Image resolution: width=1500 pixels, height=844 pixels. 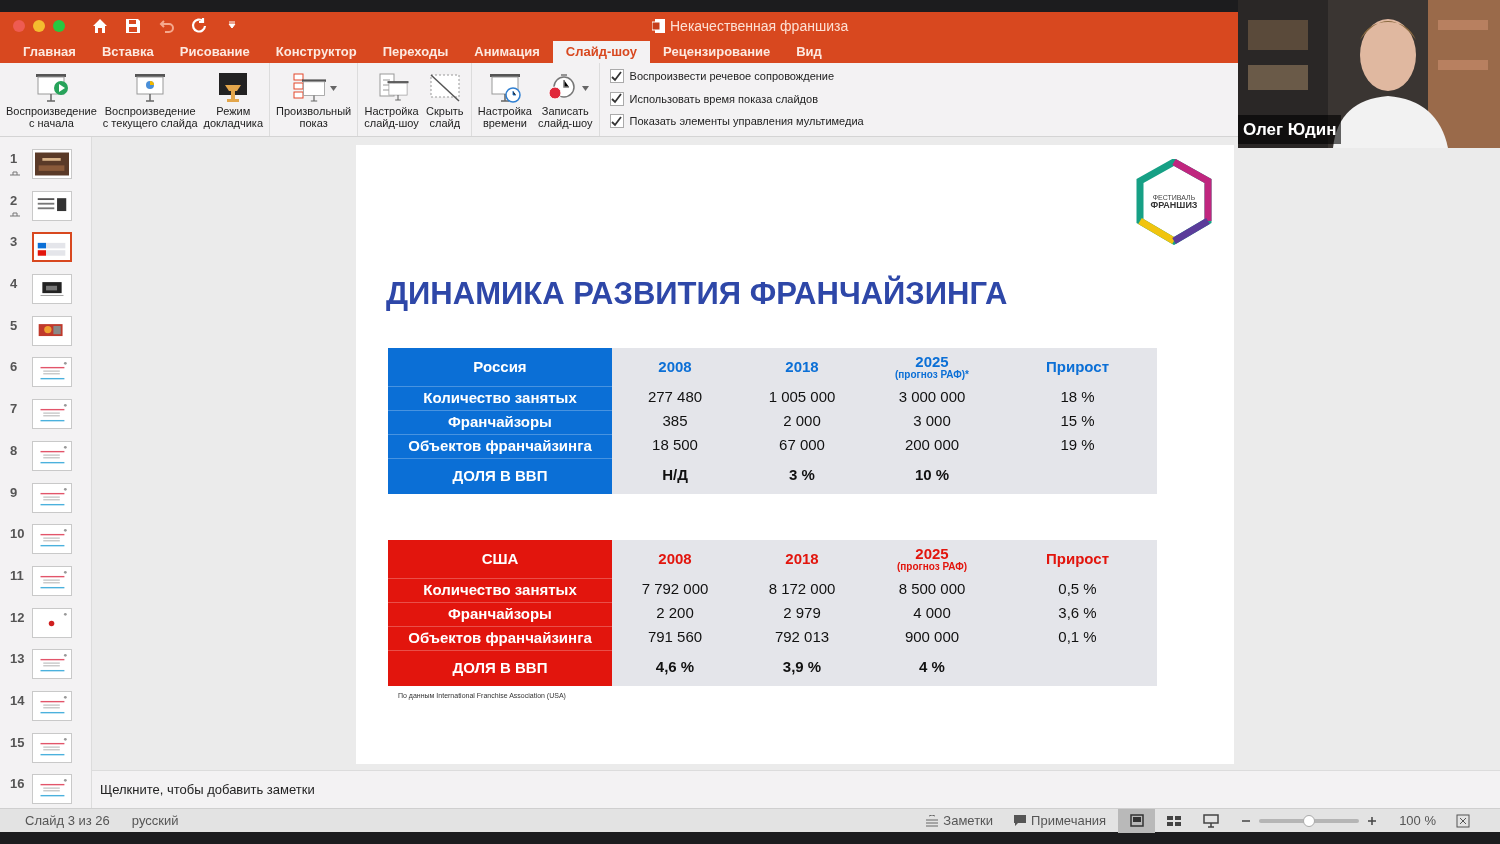 I want to click on minimize-button, so click(x=39, y=26).